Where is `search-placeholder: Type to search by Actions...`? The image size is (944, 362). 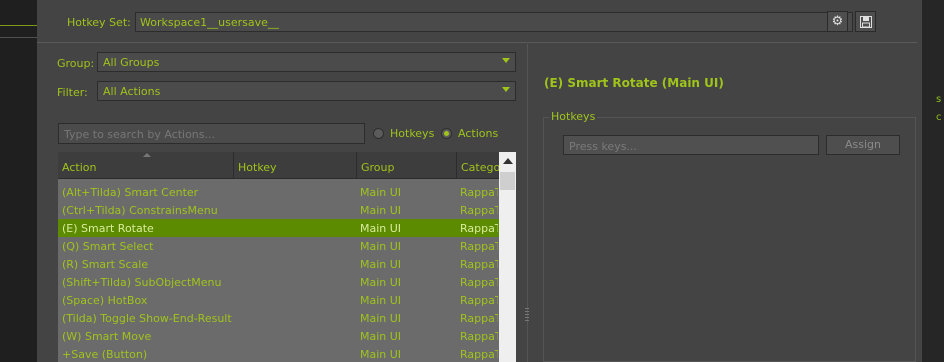 search-placeholder: Type to search by Actions... is located at coordinates (139, 134).